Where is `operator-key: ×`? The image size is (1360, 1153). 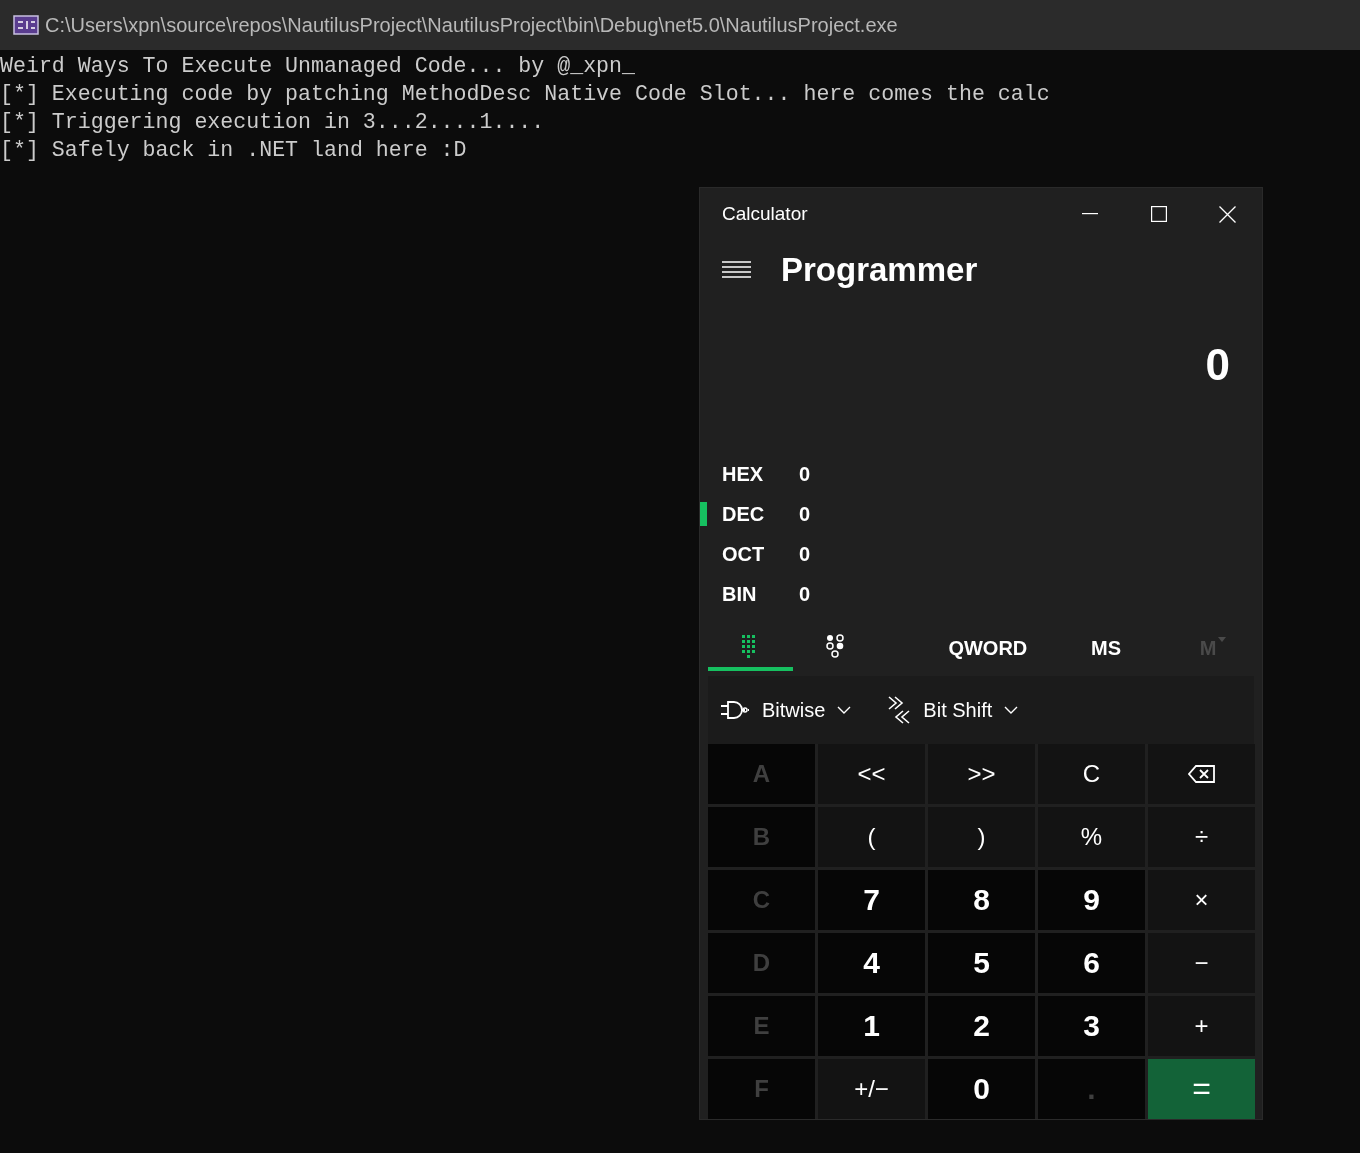
operator-key: × is located at coordinates (1201, 900).